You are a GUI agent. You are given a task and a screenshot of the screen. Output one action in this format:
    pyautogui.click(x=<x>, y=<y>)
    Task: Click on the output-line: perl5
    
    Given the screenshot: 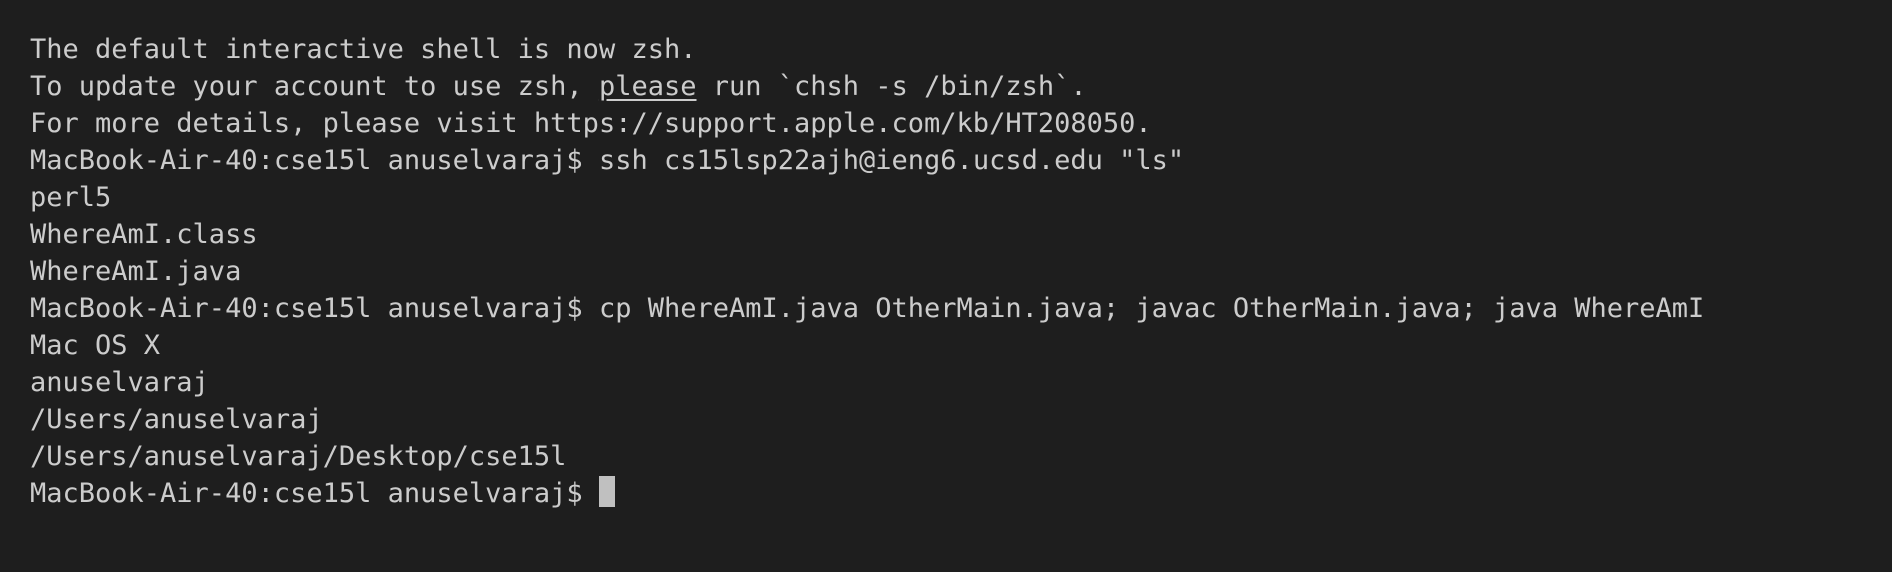 What is the action you would take?
    pyautogui.click(x=71, y=197)
    